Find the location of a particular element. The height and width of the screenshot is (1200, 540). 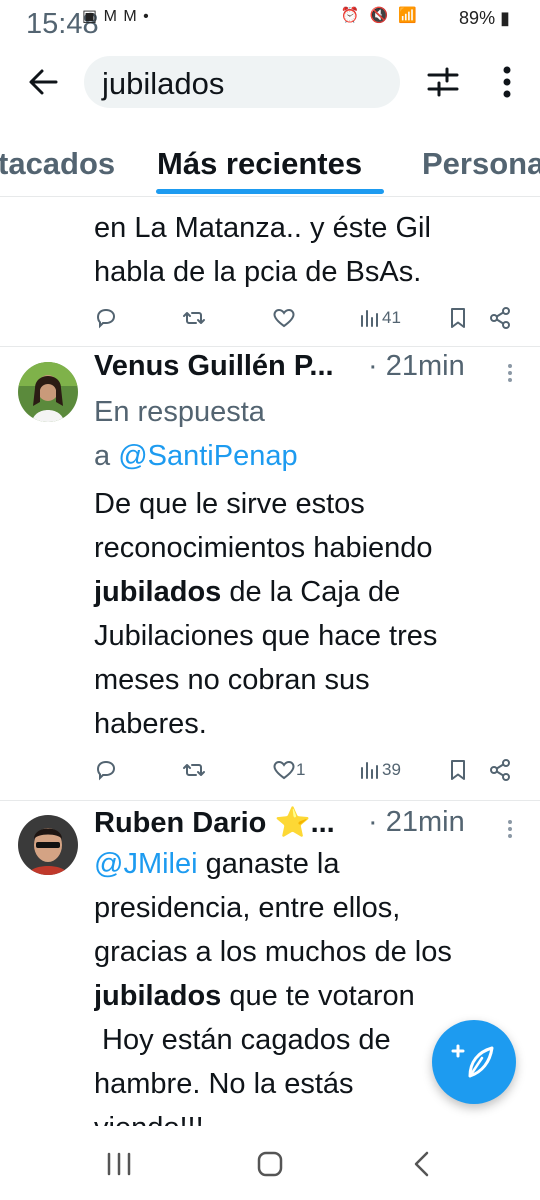

battery-icon: ▮ is located at coordinates (505, 18).